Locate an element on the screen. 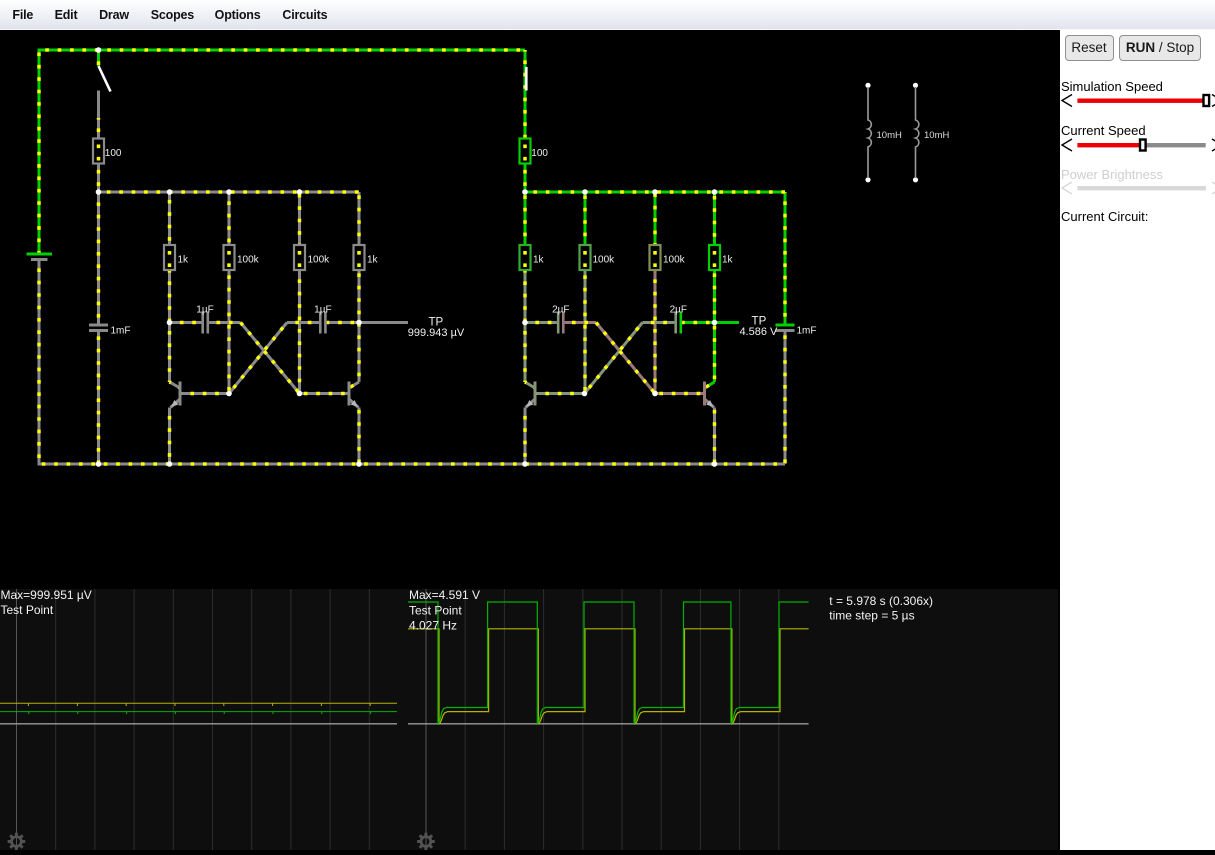 This screenshot has width=1215, height=855. svg-text: 4.586 V is located at coordinates (758, 332).